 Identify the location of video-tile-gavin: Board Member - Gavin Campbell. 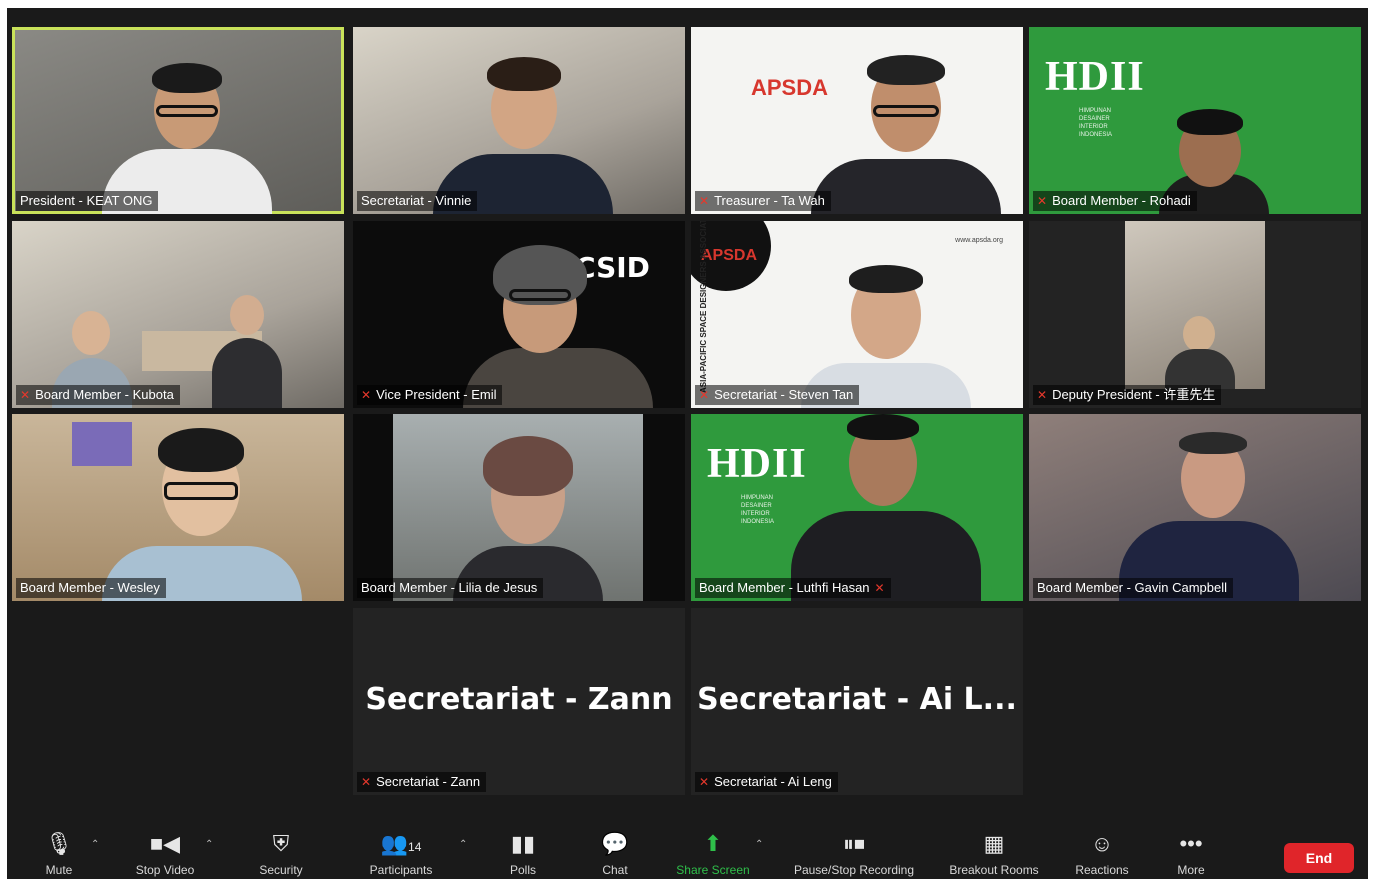
(1195, 507).